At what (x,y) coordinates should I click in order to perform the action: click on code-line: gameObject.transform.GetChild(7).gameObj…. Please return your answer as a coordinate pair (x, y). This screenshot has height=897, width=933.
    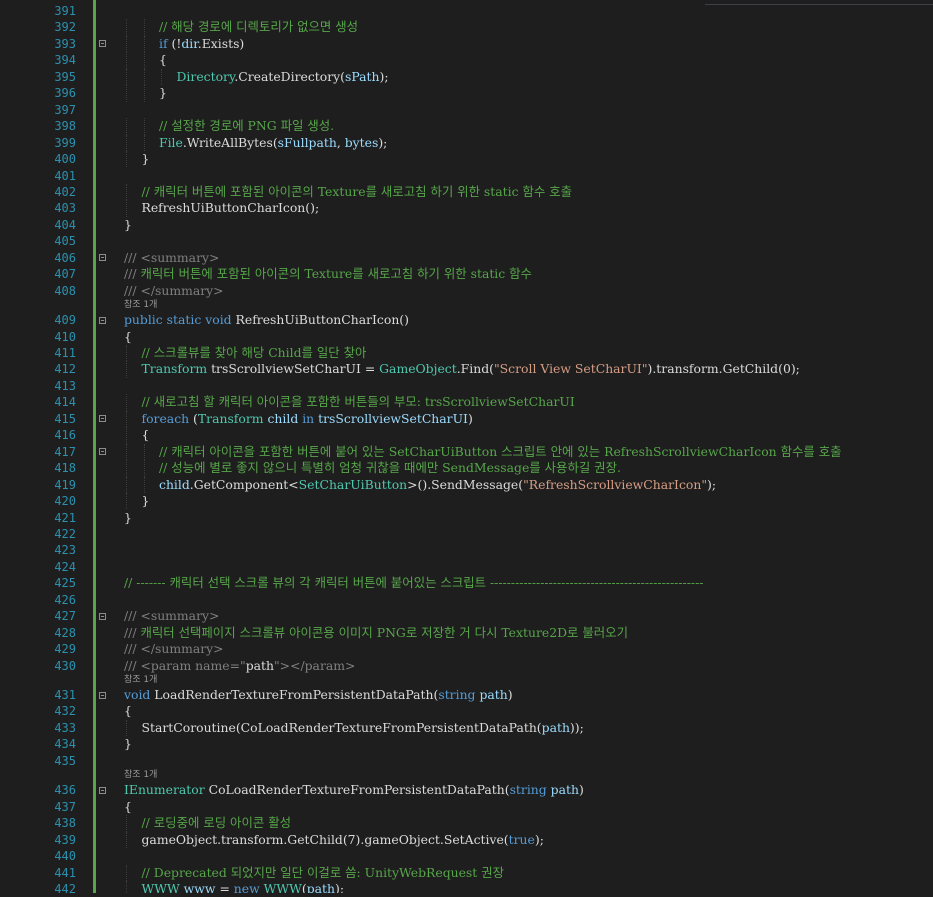
    Looking at the image, I should click on (343, 840).